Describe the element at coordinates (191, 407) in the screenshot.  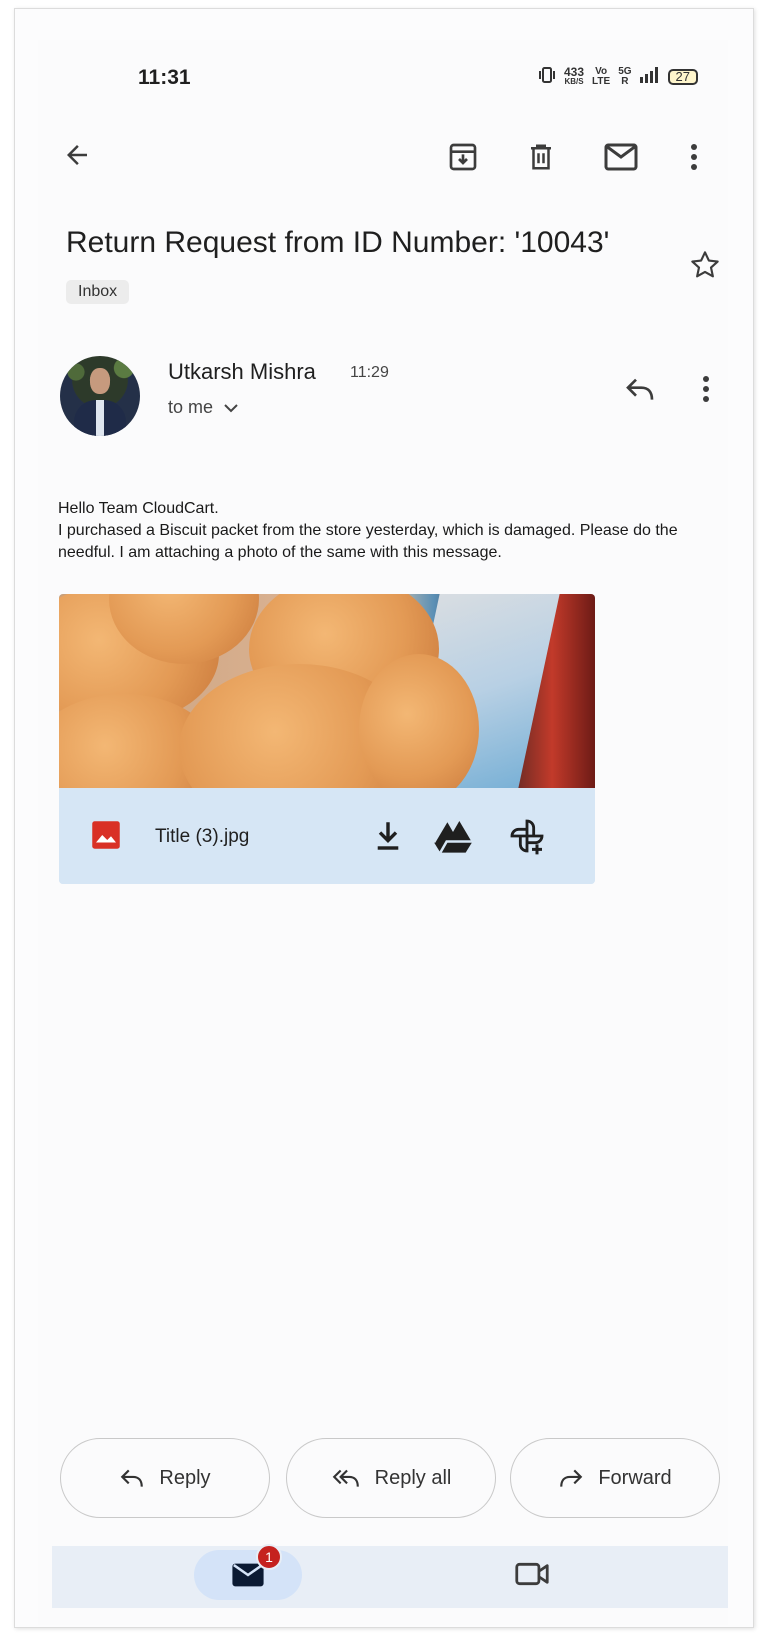
I see `recipient-label: to me` at that location.